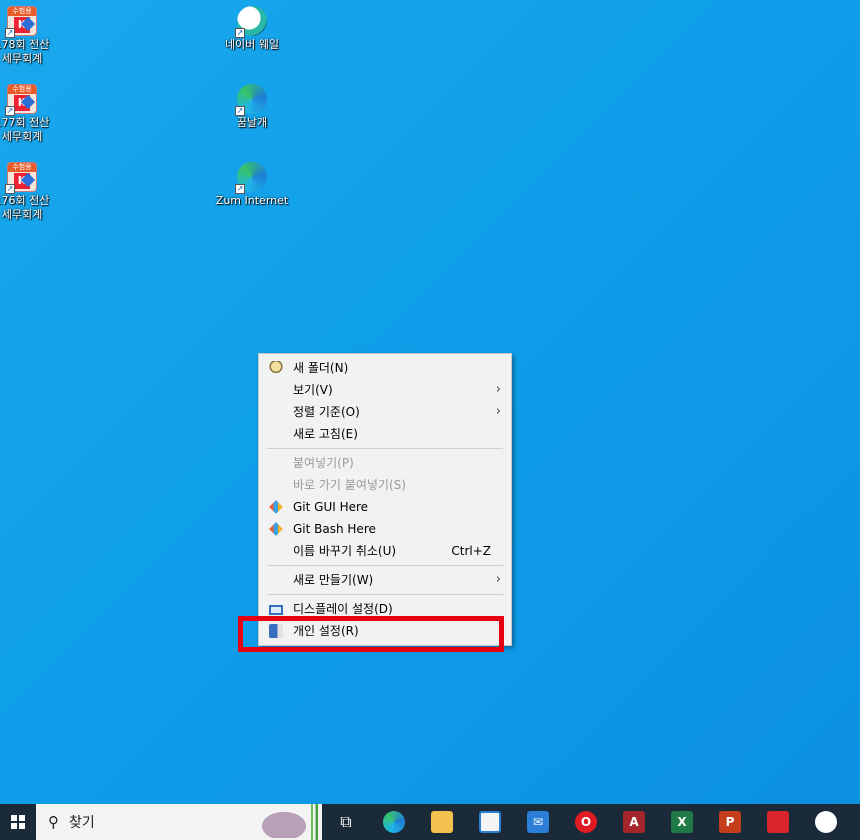 The width and height of the screenshot is (860, 840). Describe the element at coordinates (82, 823) in the screenshot. I see `search-placeholder: 찾기` at that location.